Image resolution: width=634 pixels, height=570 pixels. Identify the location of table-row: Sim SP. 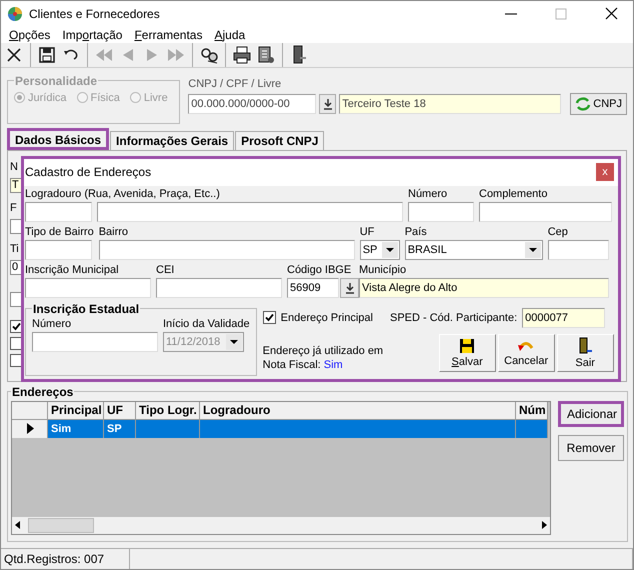
(281, 429).